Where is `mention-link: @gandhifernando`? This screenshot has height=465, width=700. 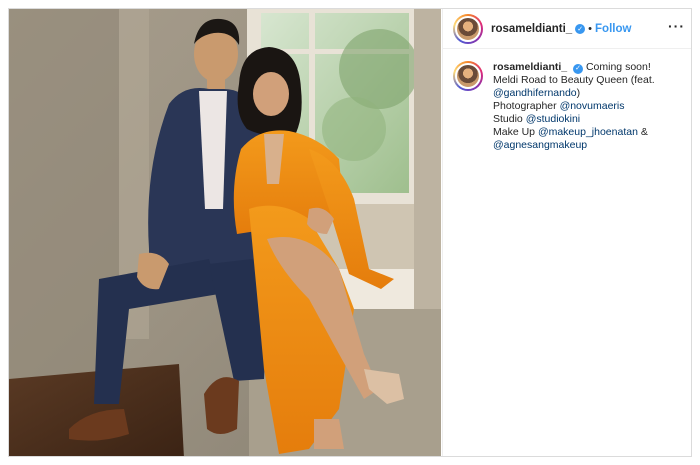
mention-link: @gandhifernando is located at coordinates (535, 93).